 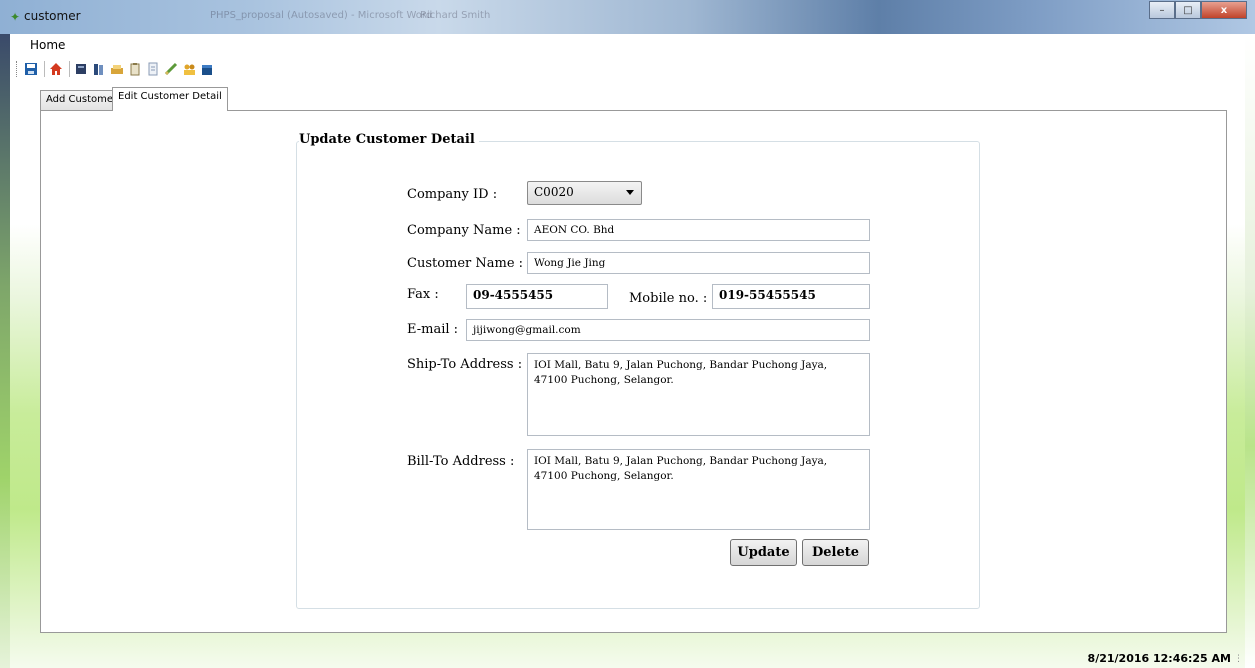 I want to click on email-label: E-mail :, so click(x=433, y=329).